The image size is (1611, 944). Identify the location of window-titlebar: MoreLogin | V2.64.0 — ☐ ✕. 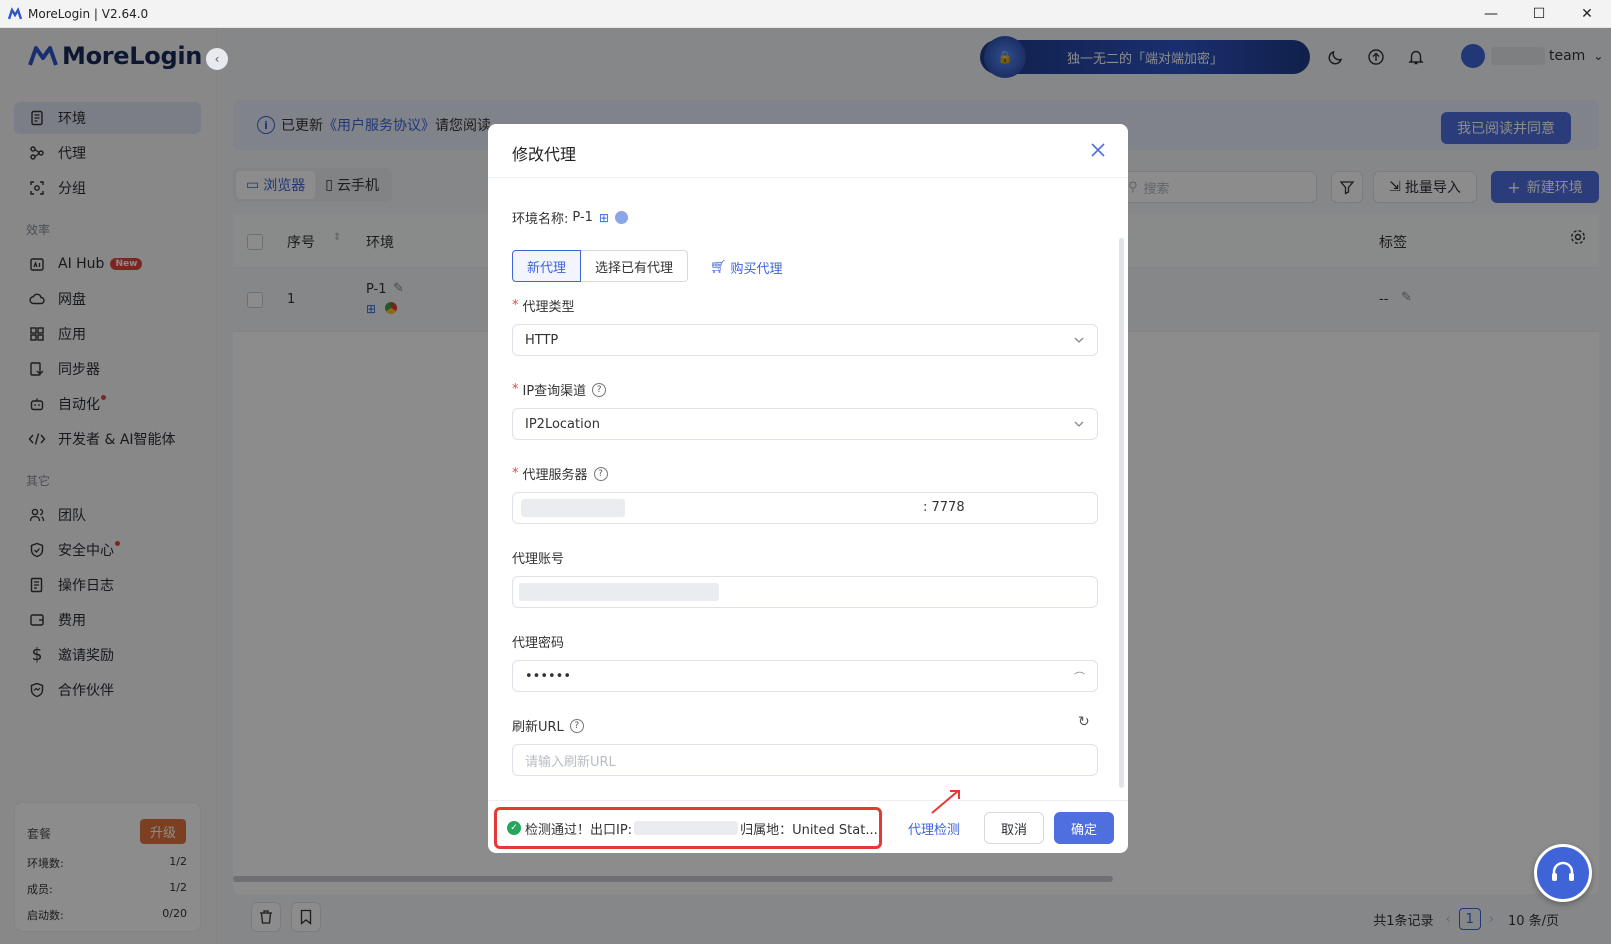
(805, 14).